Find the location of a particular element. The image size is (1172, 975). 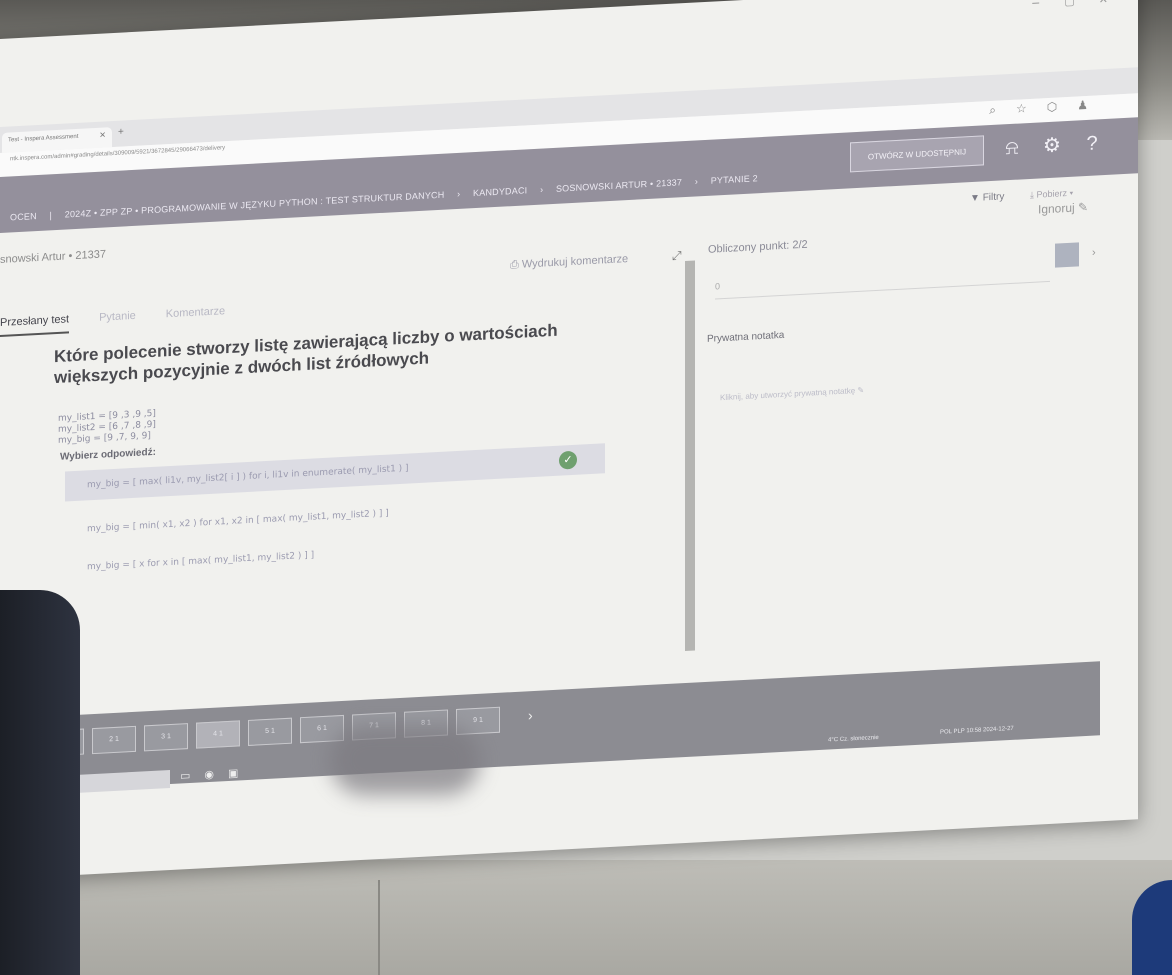

check-icon: ✓ is located at coordinates (568, 460).